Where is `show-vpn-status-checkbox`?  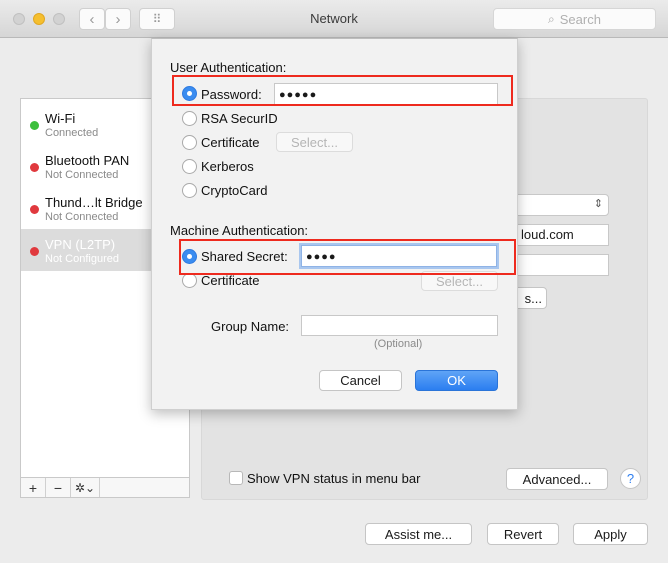 show-vpn-status-checkbox is located at coordinates (236, 478).